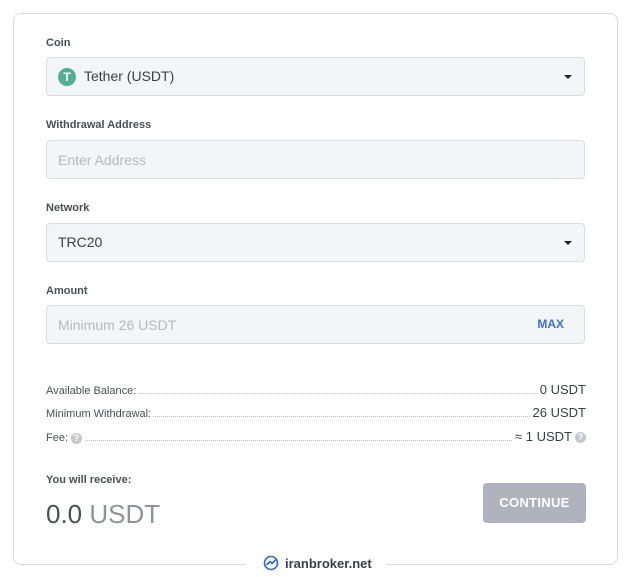  What do you see at coordinates (129, 76) in the screenshot?
I see `coin-selected-value: Tether (USDT)` at bounding box center [129, 76].